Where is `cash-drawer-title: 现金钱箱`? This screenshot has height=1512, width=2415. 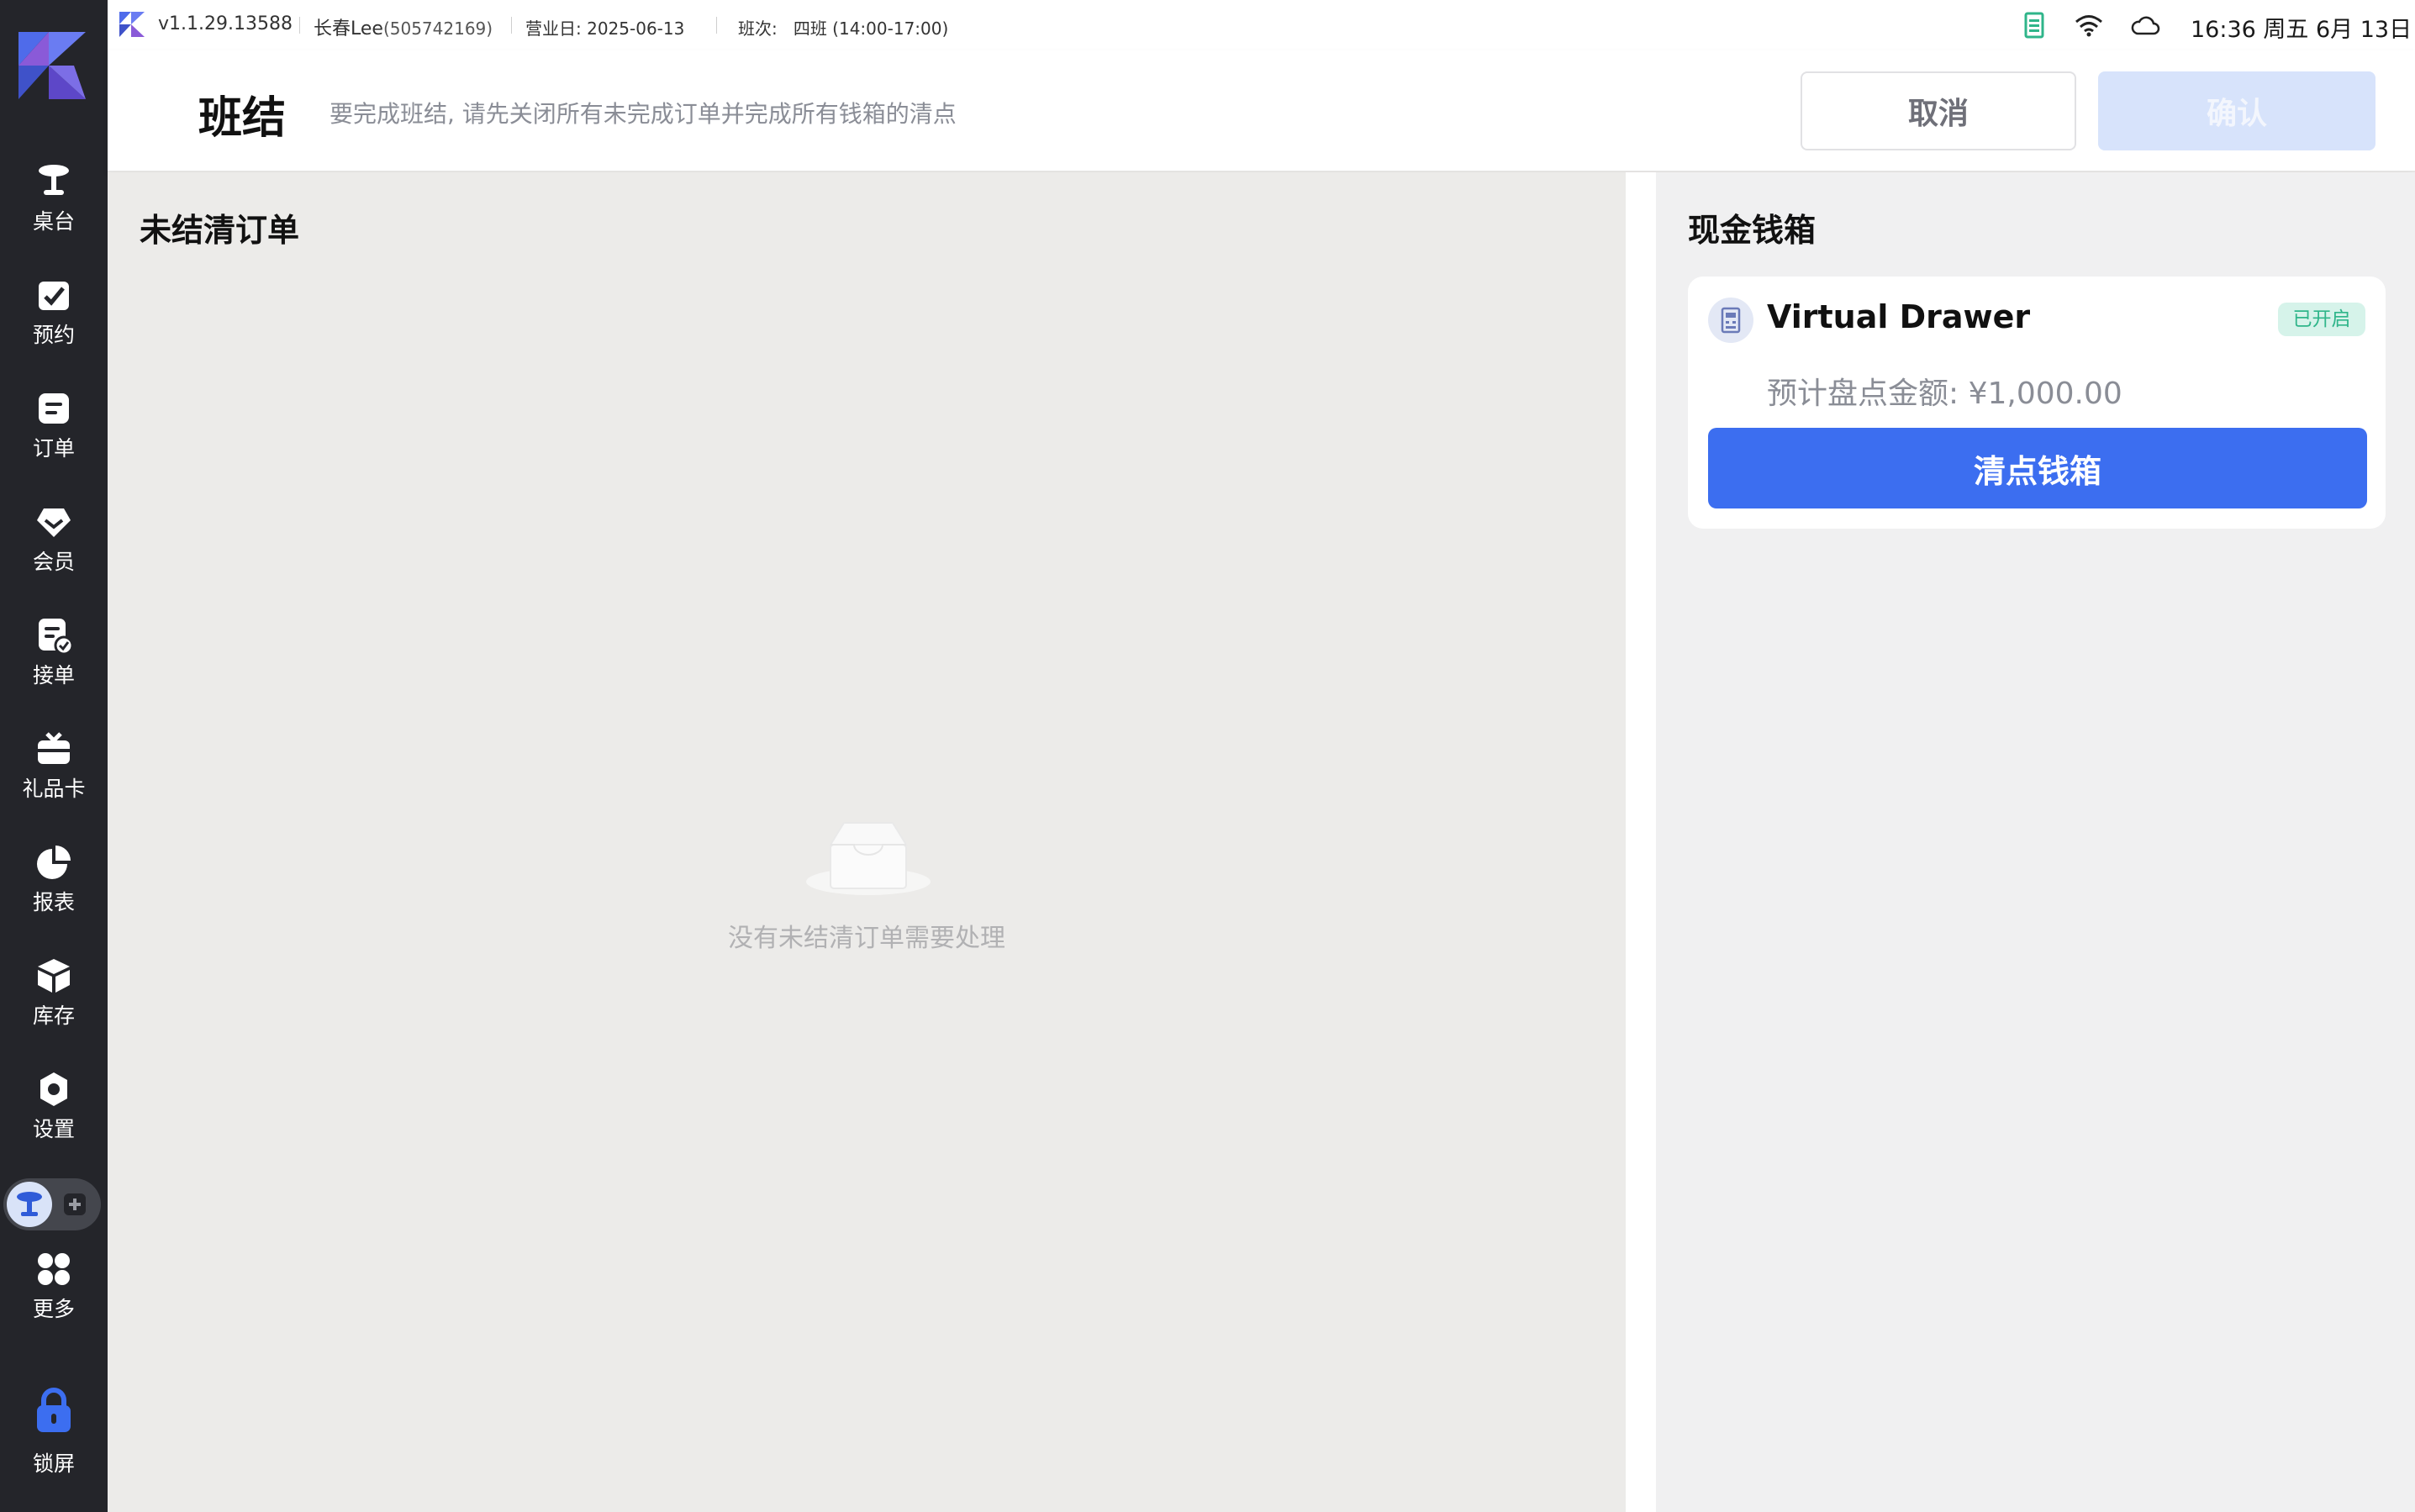
cash-drawer-title: 现金钱箱 is located at coordinates (1752, 231).